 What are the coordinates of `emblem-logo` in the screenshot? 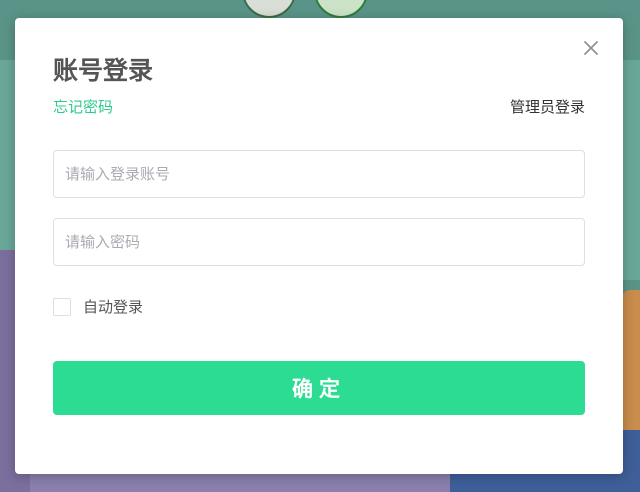 It's located at (269, 9).